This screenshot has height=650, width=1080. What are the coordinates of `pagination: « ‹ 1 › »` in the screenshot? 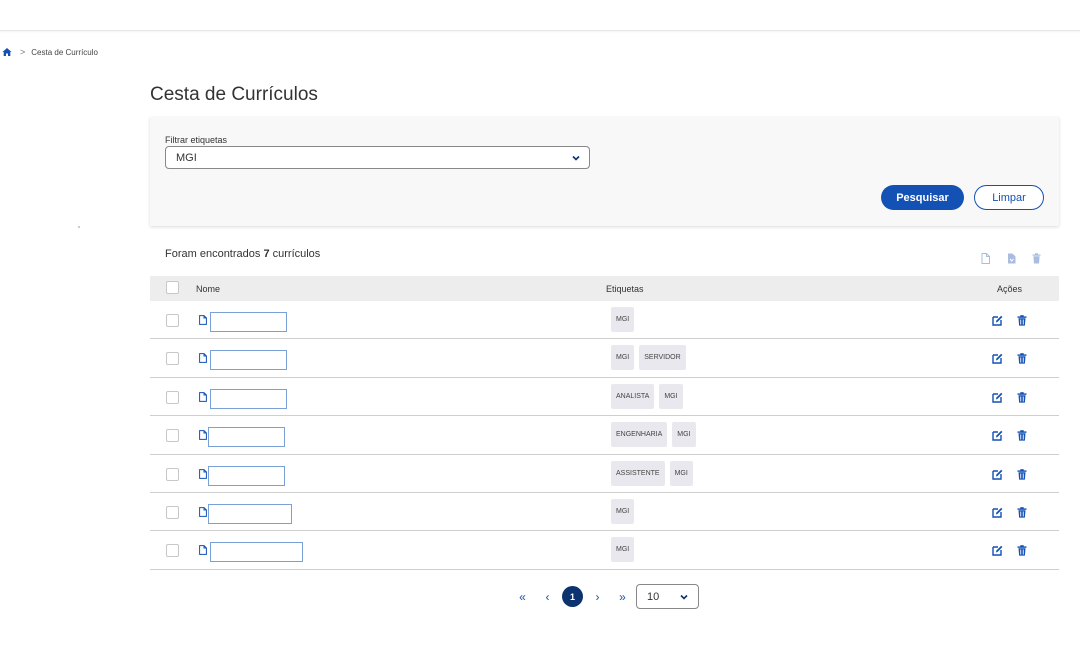 It's located at (572, 596).